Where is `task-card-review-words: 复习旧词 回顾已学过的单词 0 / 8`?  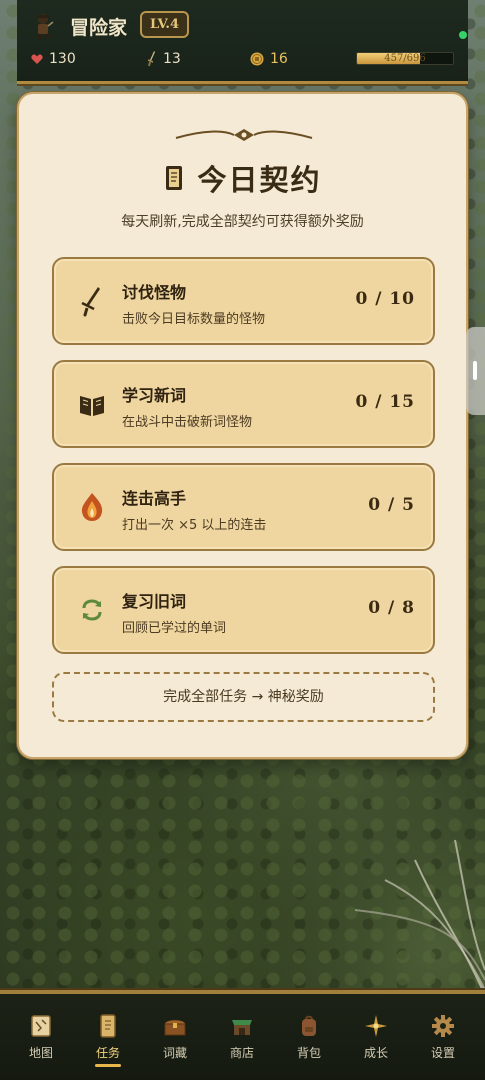 task-card-review-words: 复习旧词 回顾已学过的单词 0 / 8 is located at coordinates (243, 610).